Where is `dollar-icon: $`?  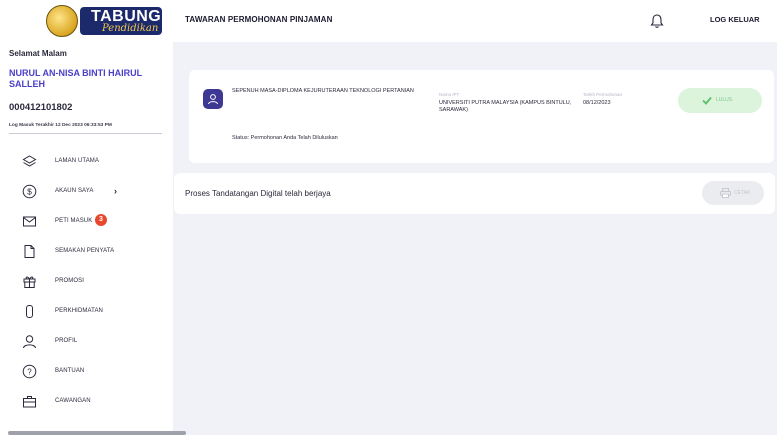
dollar-icon: $ is located at coordinates (29, 191).